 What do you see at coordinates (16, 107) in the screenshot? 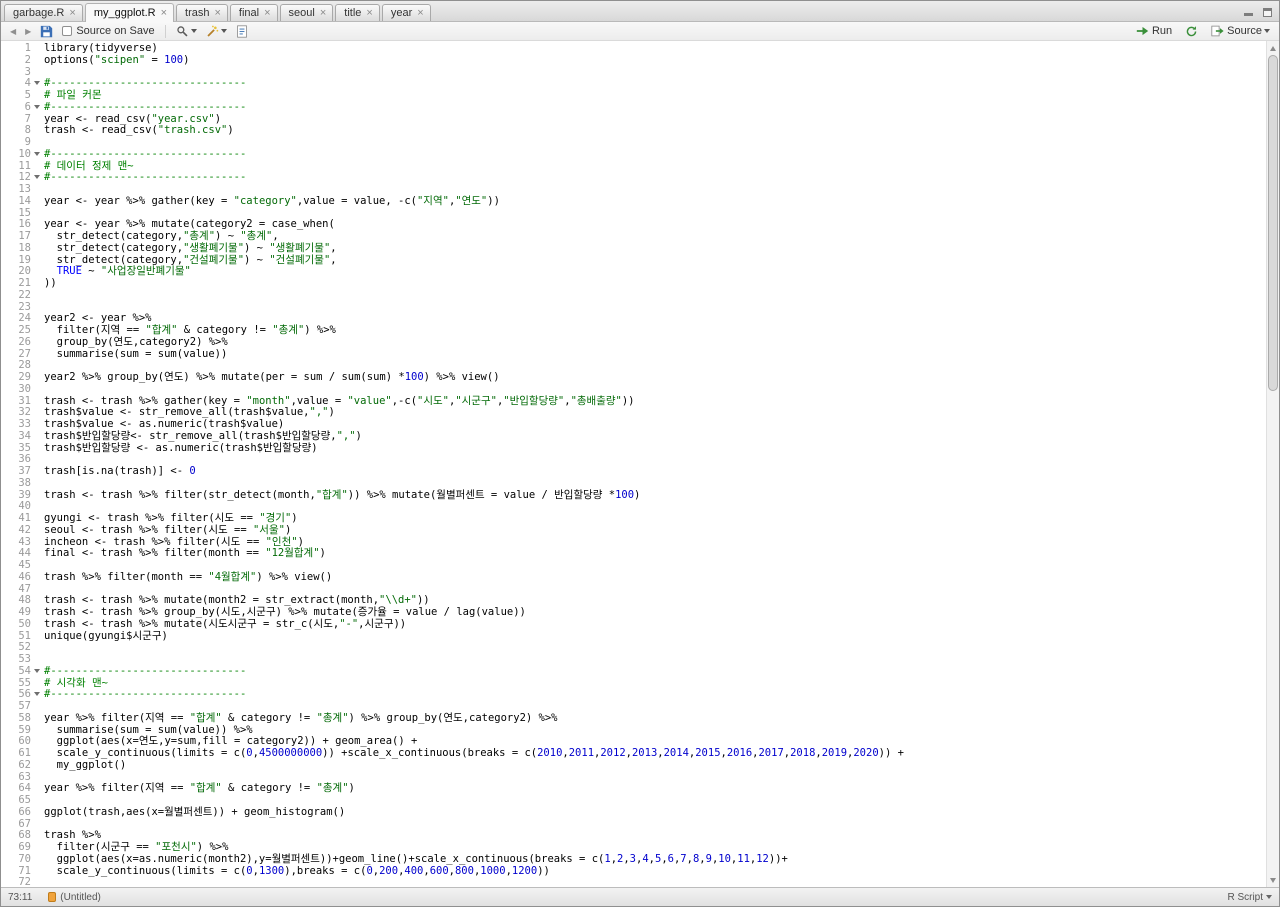
I see `line-number: 6` at bounding box center [16, 107].